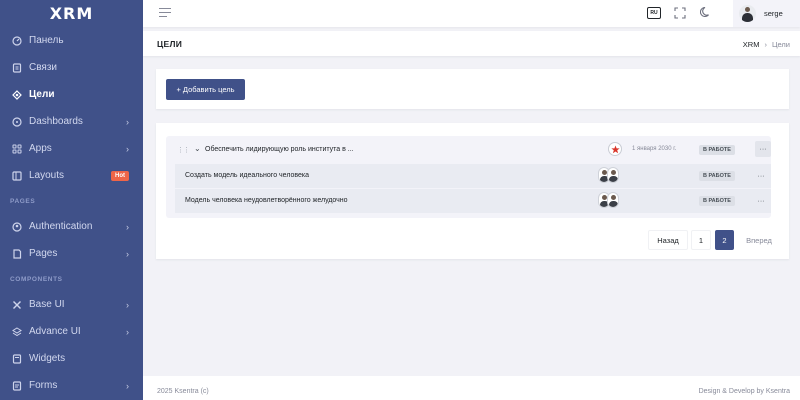 This screenshot has width=800, height=400. I want to click on sidebar-item-authentication: Authentication ›, so click(71, 226).